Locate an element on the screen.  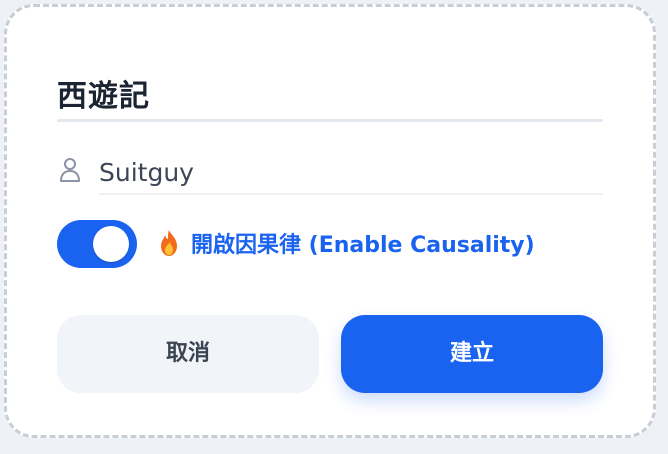
title-divider is located at coordinates (330, 120).